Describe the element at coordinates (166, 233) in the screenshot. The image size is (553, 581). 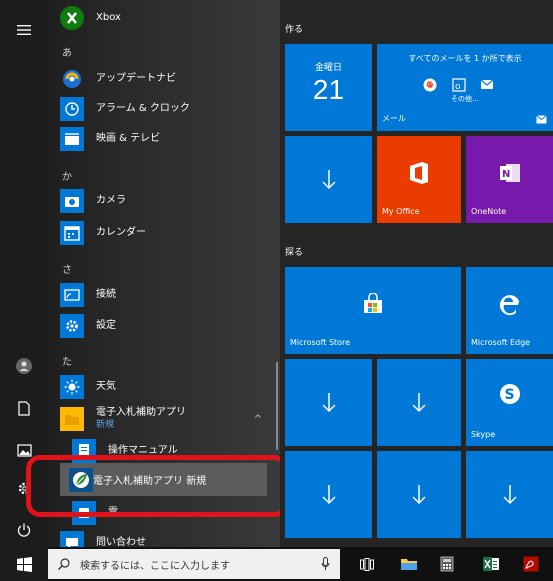
I see `list-item-calendar: カレンダー` at that location.